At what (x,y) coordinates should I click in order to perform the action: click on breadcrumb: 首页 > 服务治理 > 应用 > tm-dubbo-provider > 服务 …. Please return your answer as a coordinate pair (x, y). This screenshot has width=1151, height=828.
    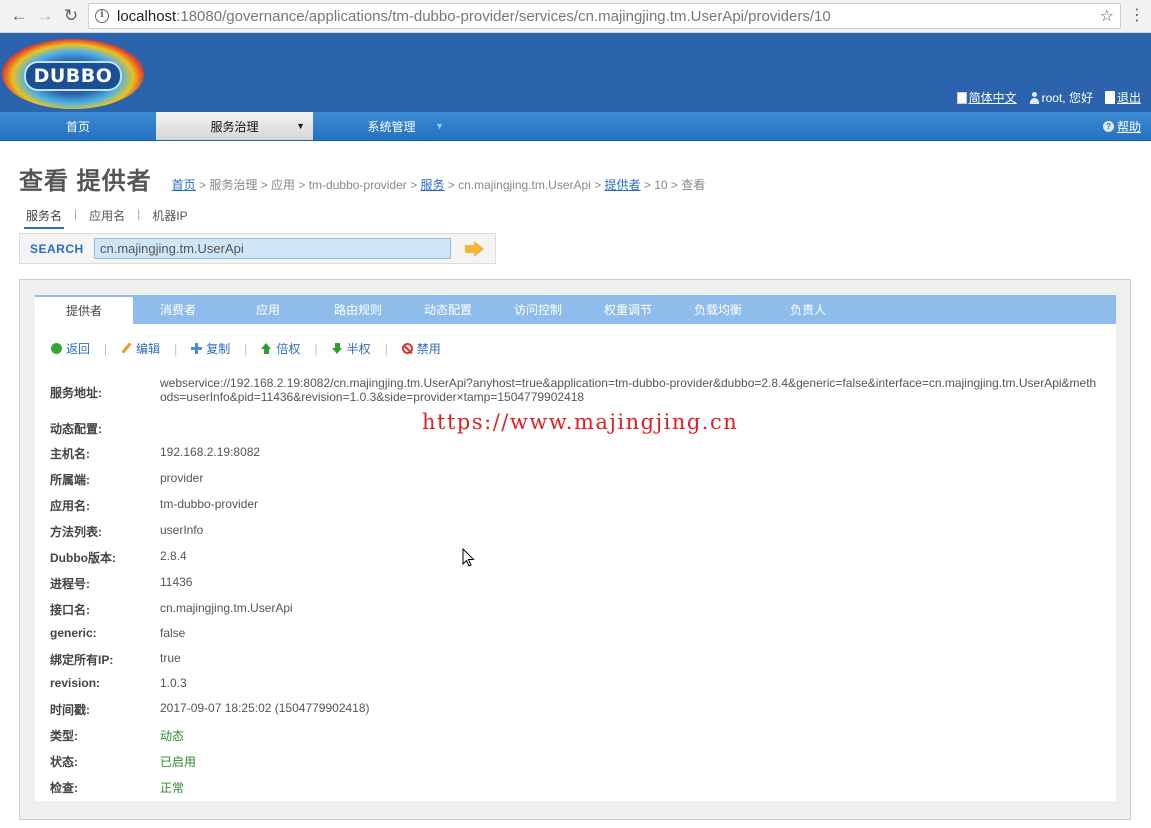
    Looking at the image, I should click on (439, 184).